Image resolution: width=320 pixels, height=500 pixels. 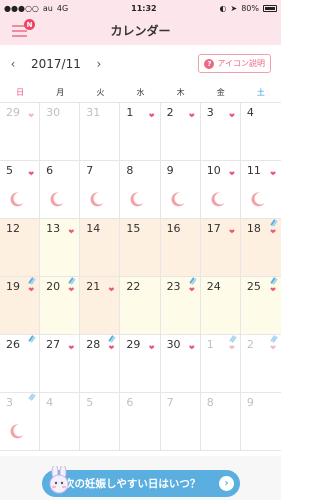 I want to click on weekday-sun: 日, so click(x=20, y=92).